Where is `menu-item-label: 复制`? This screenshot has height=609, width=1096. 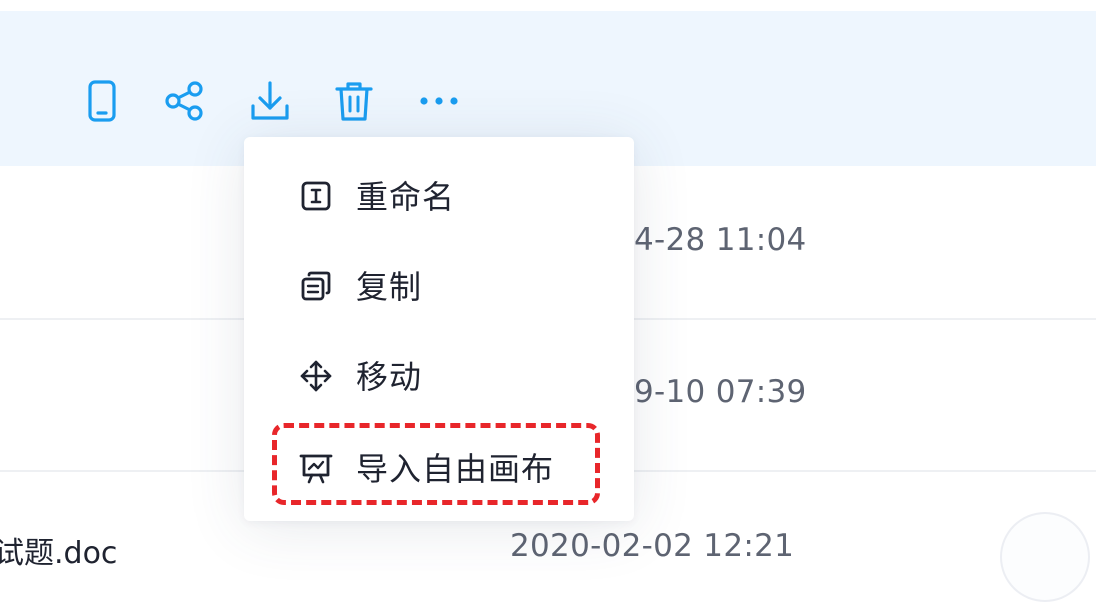
menu-item-label: 复制 is located at coordinates (389, 287).